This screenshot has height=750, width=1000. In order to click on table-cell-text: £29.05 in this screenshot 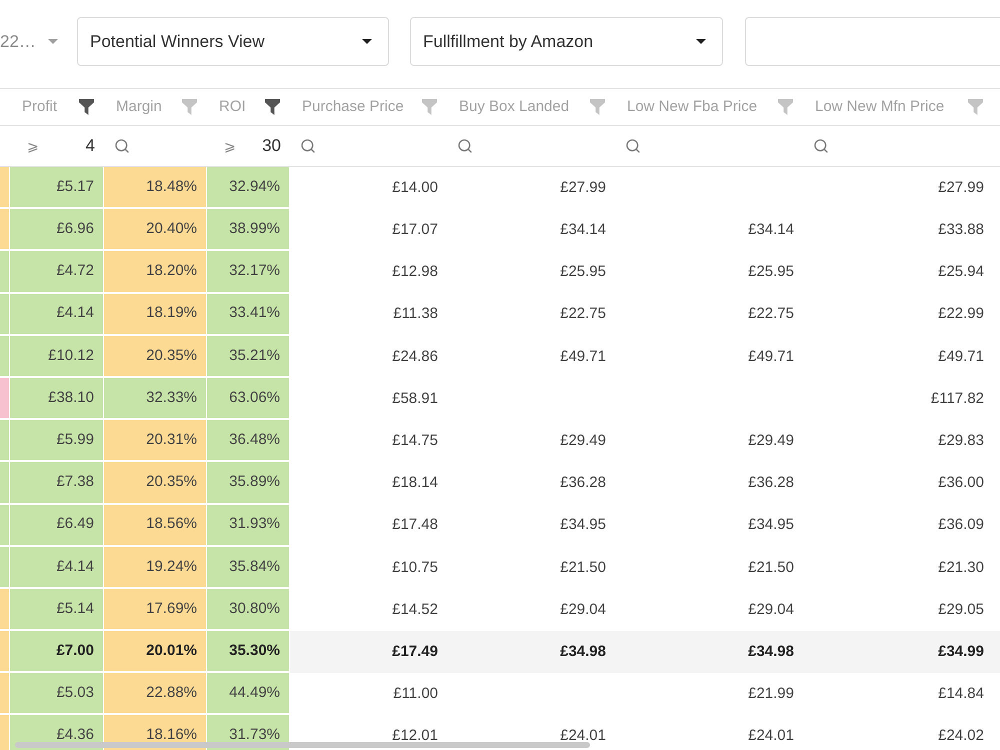, I will do `click(961, 610)`.